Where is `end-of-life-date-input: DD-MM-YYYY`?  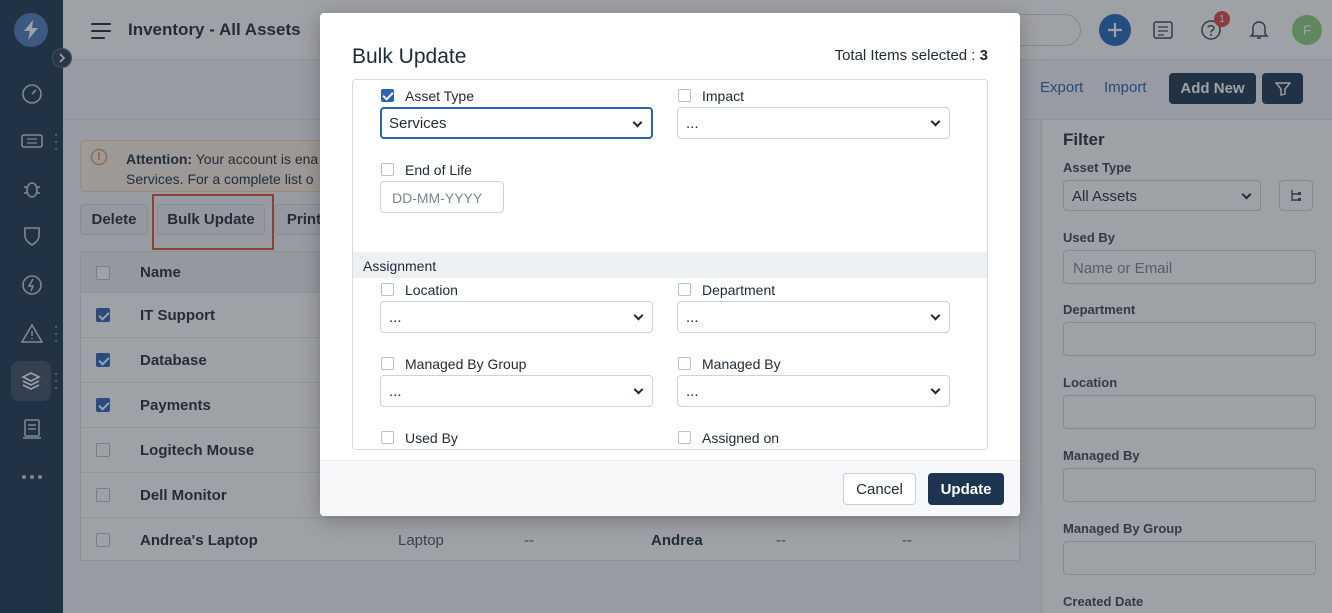 end-of-life-date-input: DD-MM-YYYY is located at coordinates (442, 197).